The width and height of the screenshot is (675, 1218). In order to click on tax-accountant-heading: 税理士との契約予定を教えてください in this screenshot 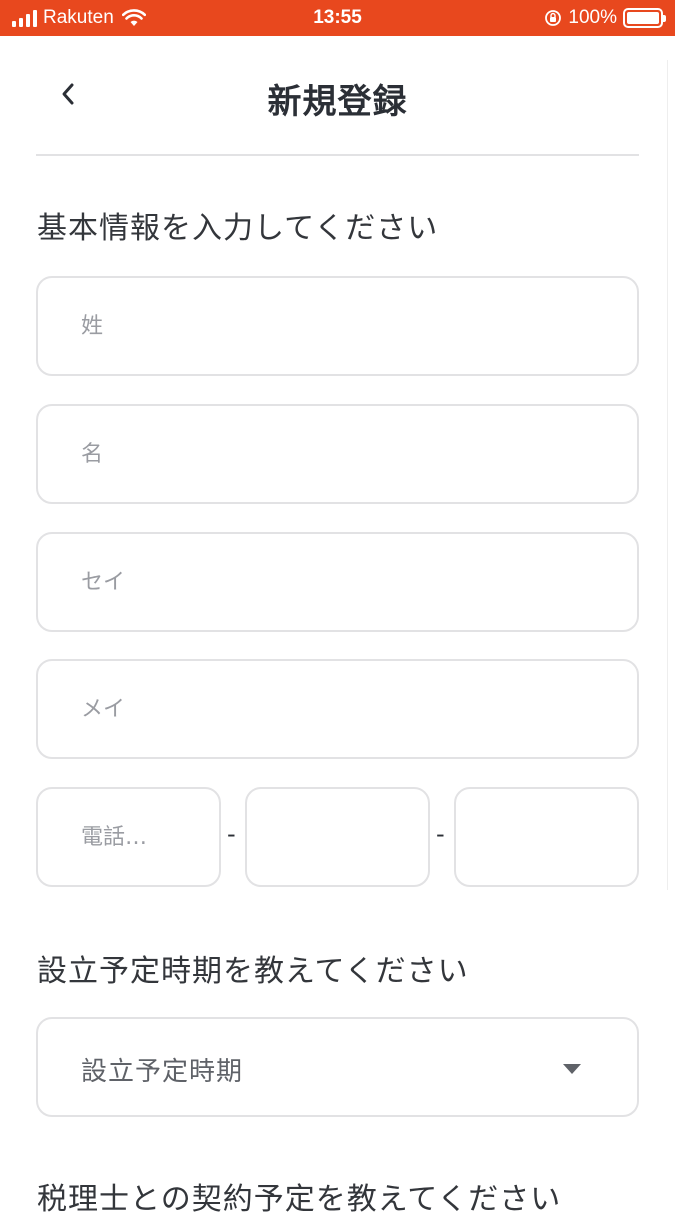, I will do `click(299, 1199)`.